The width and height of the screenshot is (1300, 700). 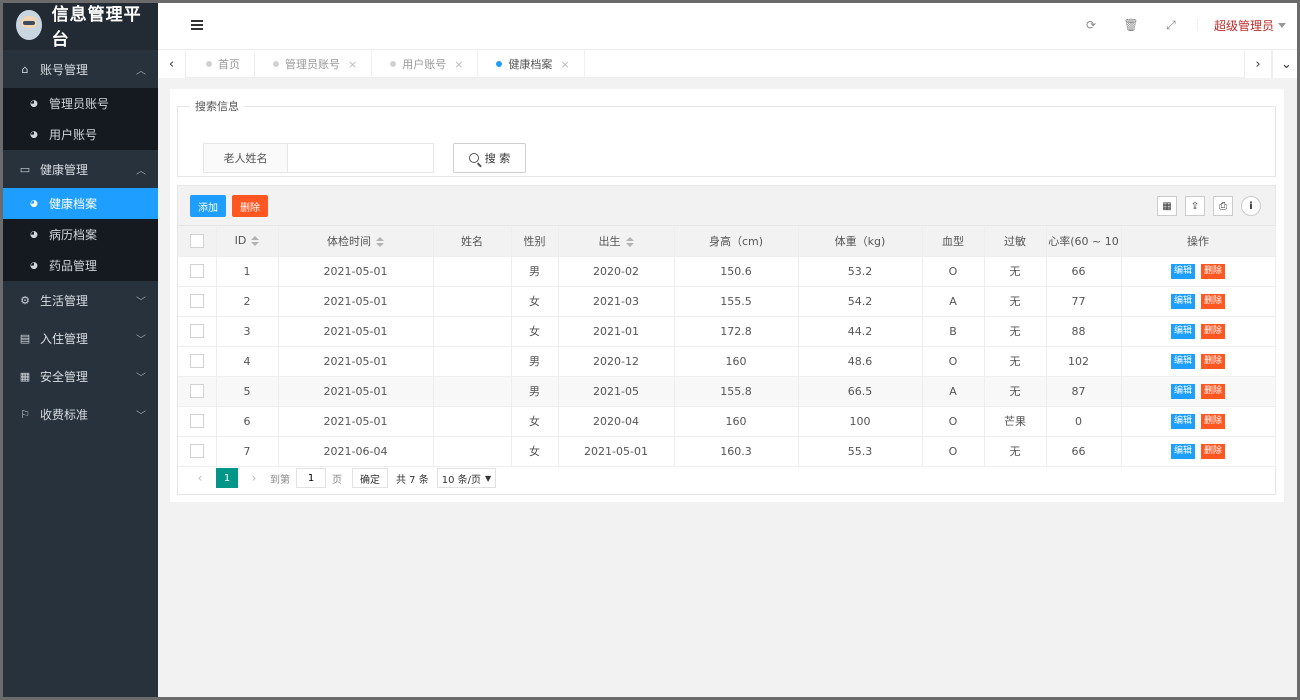 I want to click on col-header-exam-date: 体检时间, so click(x=356, y=241).